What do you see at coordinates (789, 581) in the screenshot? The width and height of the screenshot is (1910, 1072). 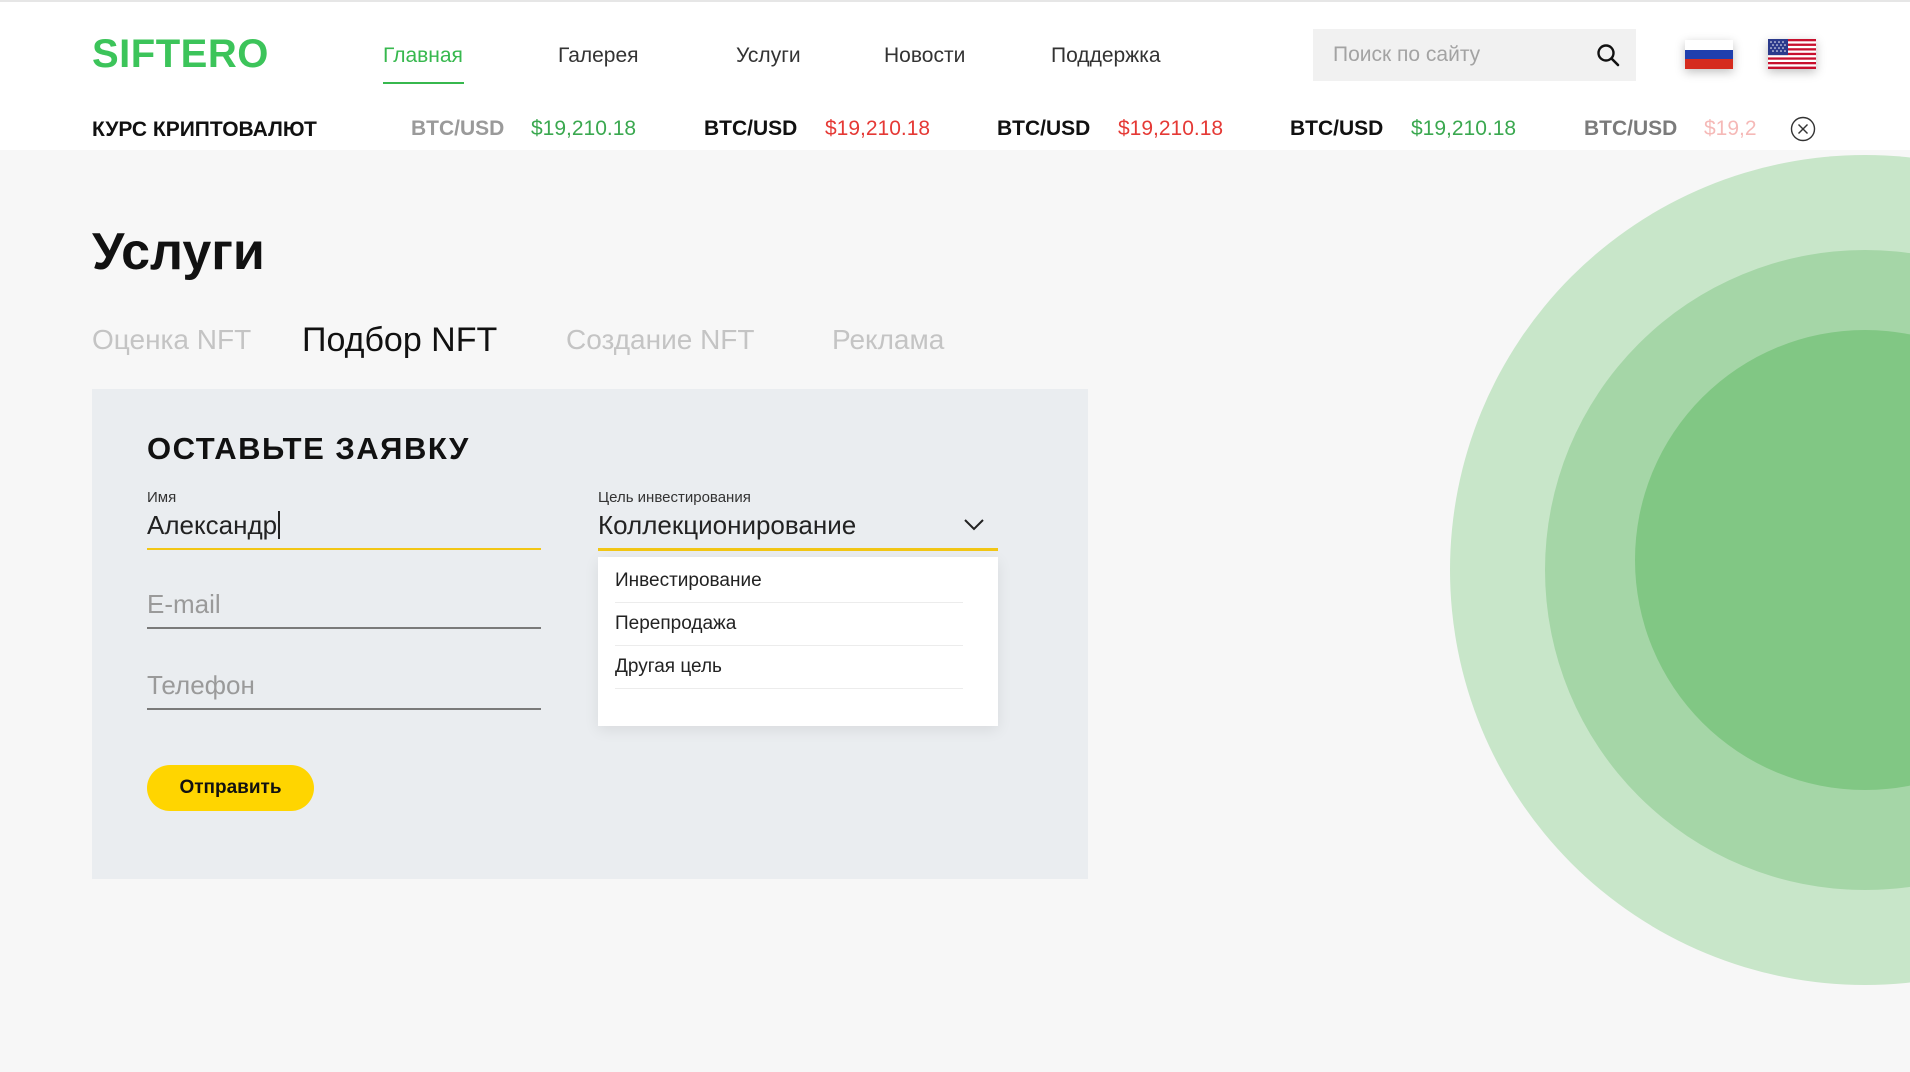 I see `dropdown-option-investment: Инвестирование` at bounding box center [789, 581].